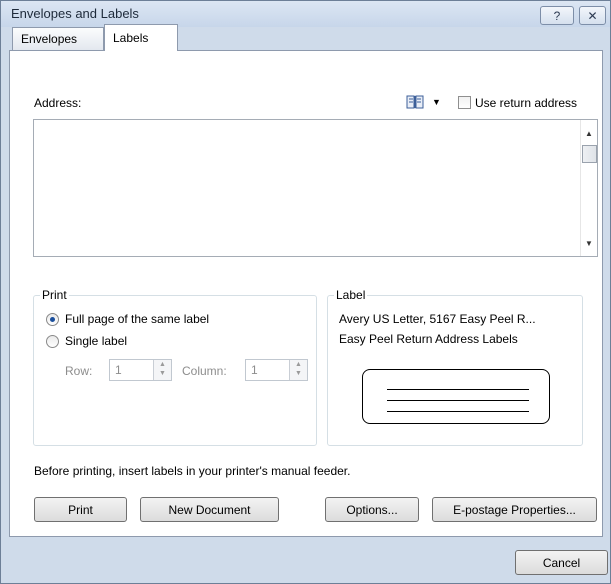  I want to click on column-value: 1, so click(254, 370).